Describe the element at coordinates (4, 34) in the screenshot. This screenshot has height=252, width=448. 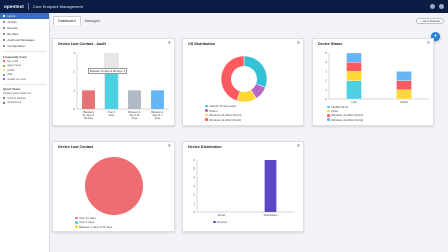
I see `bundles-icon` at that location.